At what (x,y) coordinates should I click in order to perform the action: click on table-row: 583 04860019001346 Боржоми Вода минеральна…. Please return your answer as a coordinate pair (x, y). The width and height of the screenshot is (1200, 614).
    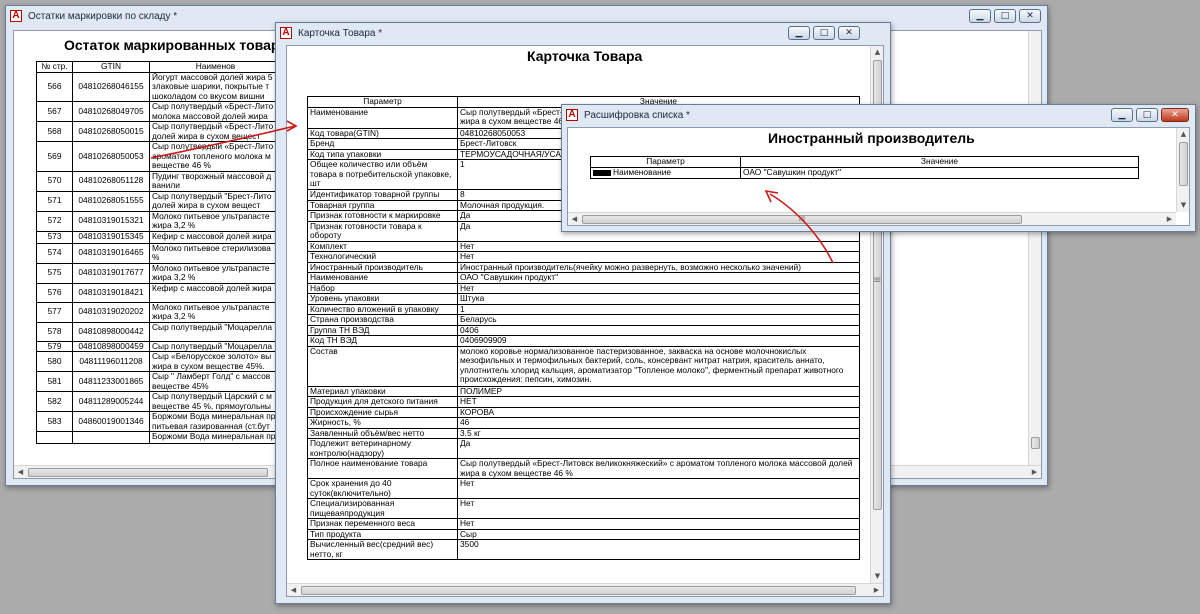
    Looking at the image, I should click on (159, 421).